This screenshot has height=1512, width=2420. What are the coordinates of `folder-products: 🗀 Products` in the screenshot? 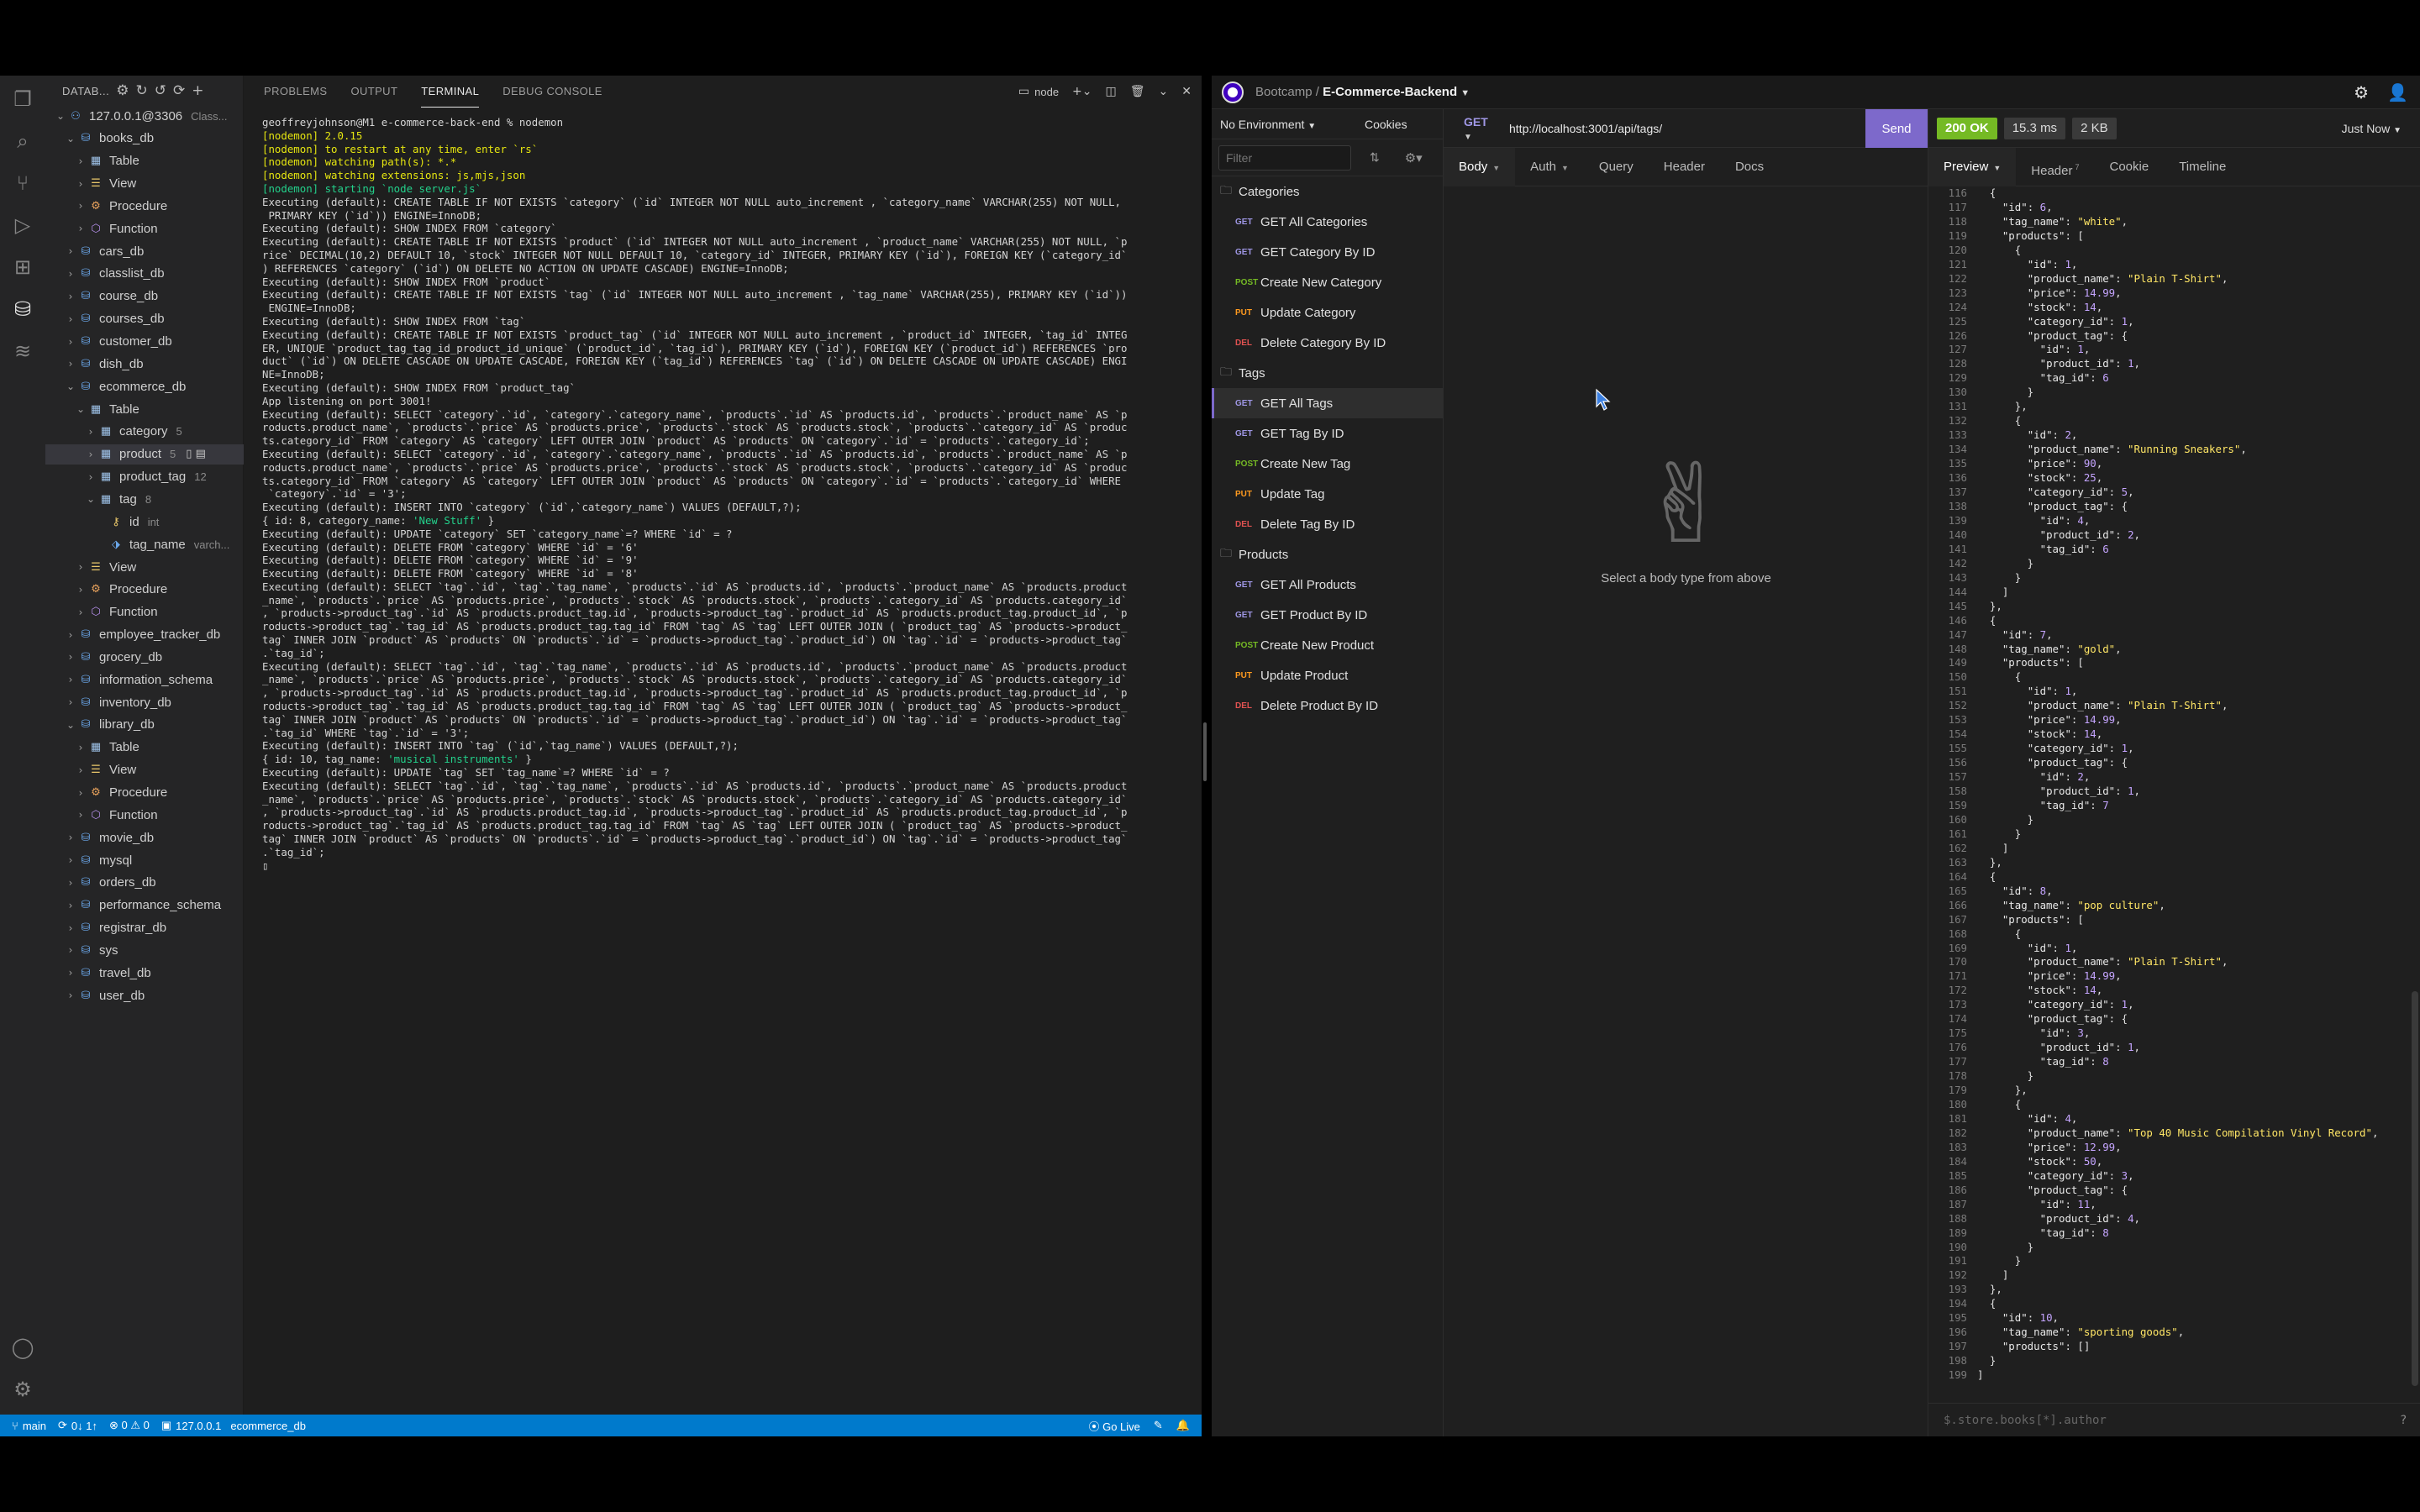 It's located at (1327, 554).